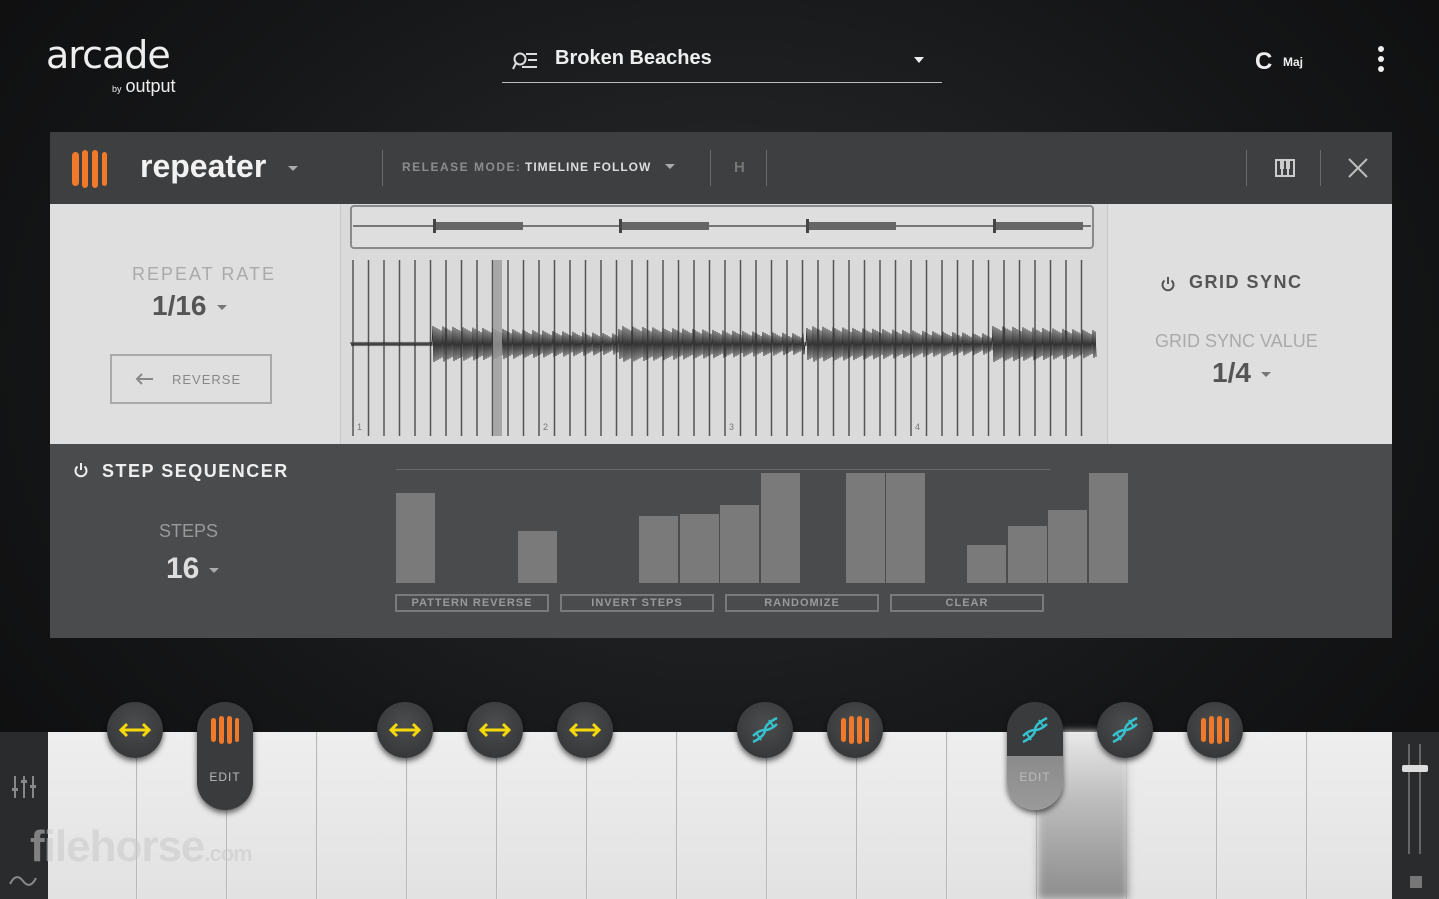 The height and width of the screenshot is (899, 1439). I want to click on repeat-rate-value: 1/16, so click(179, 305).